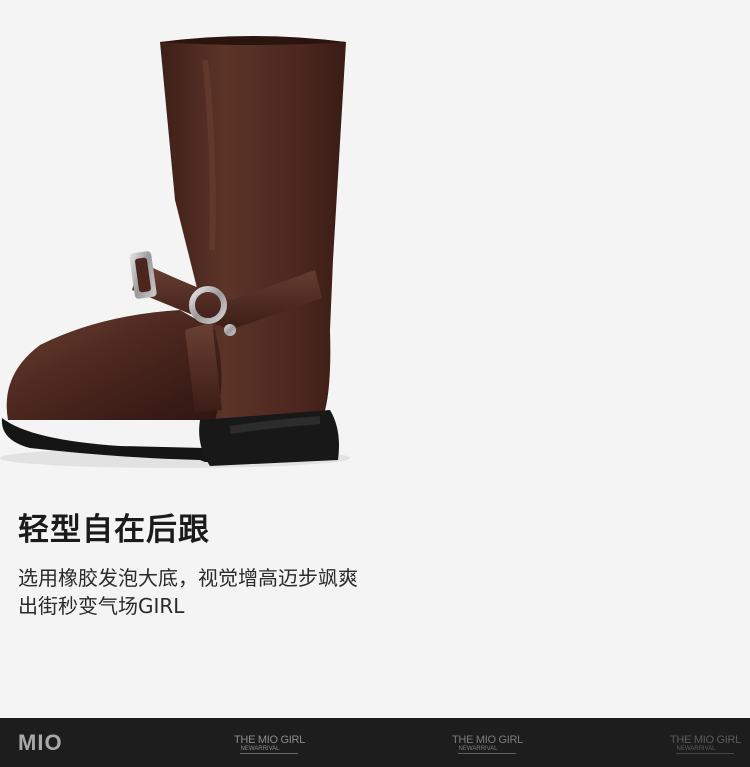 The image size is (750, 767). What do you see at coordinates (101, 606) in the screenshot?
I see `description-line: 出街秒变气场GIRL` at bounding box center [101, 606].